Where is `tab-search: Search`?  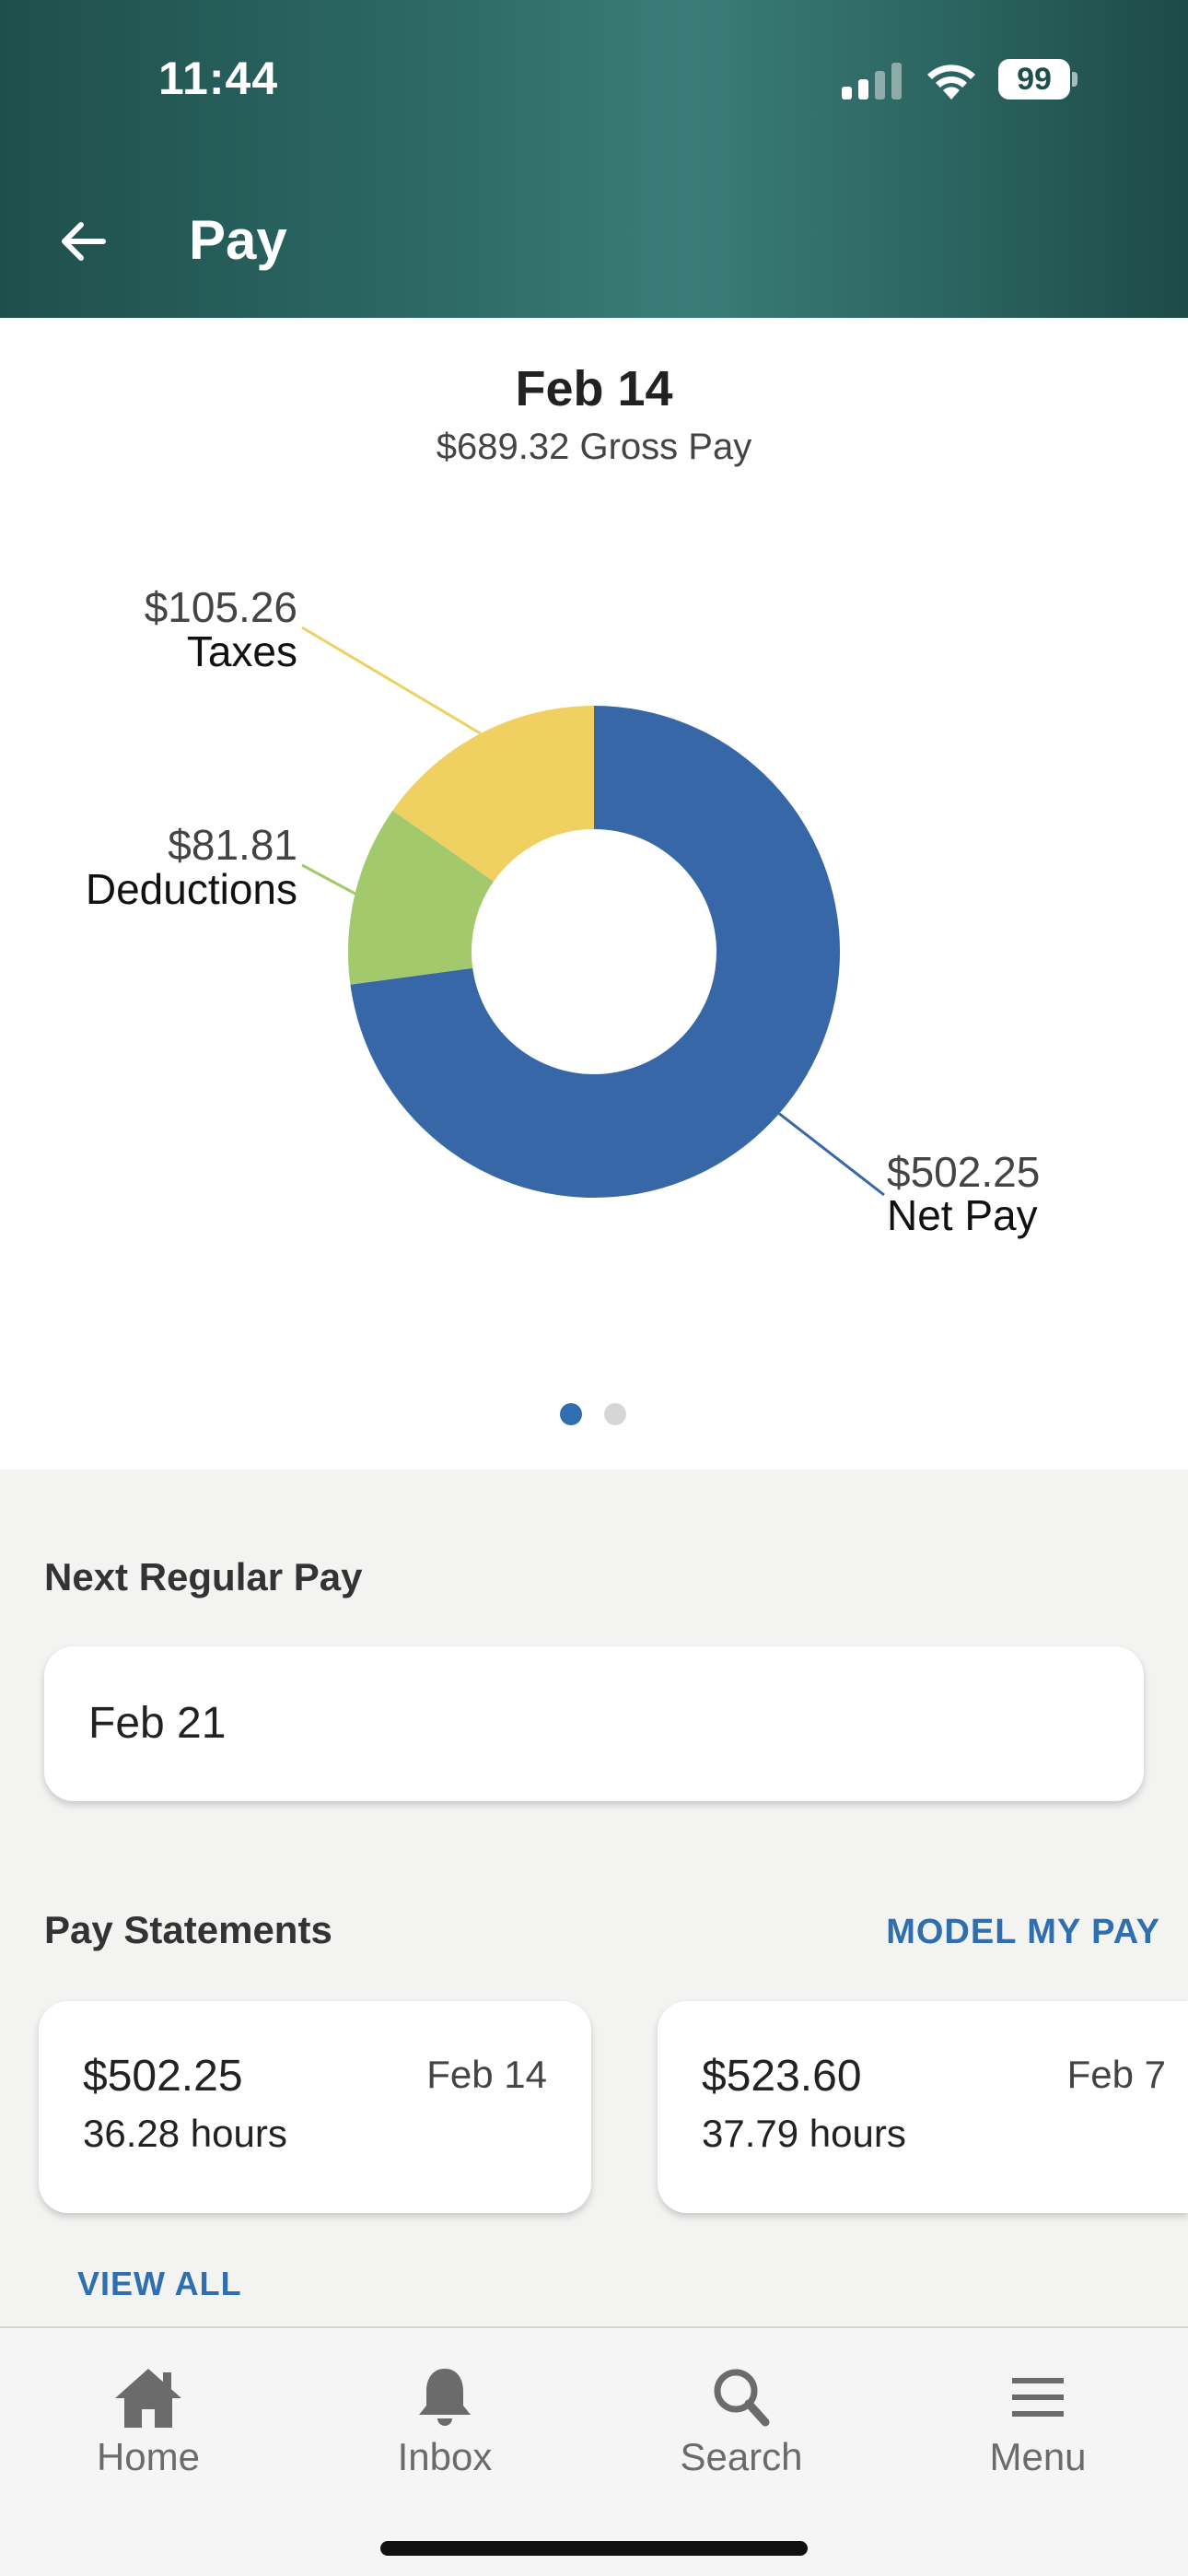 tab-search: Search is located at coordinates (741, 2416).